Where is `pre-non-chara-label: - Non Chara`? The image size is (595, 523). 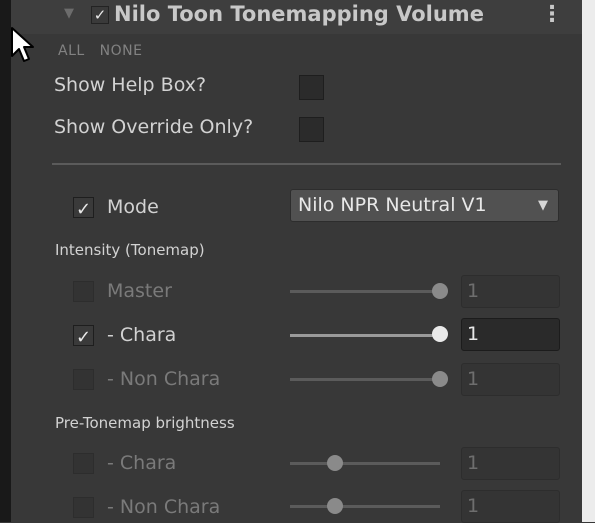 pre-non-chara-label: - Non Chara is located at coordinates (164, 507).